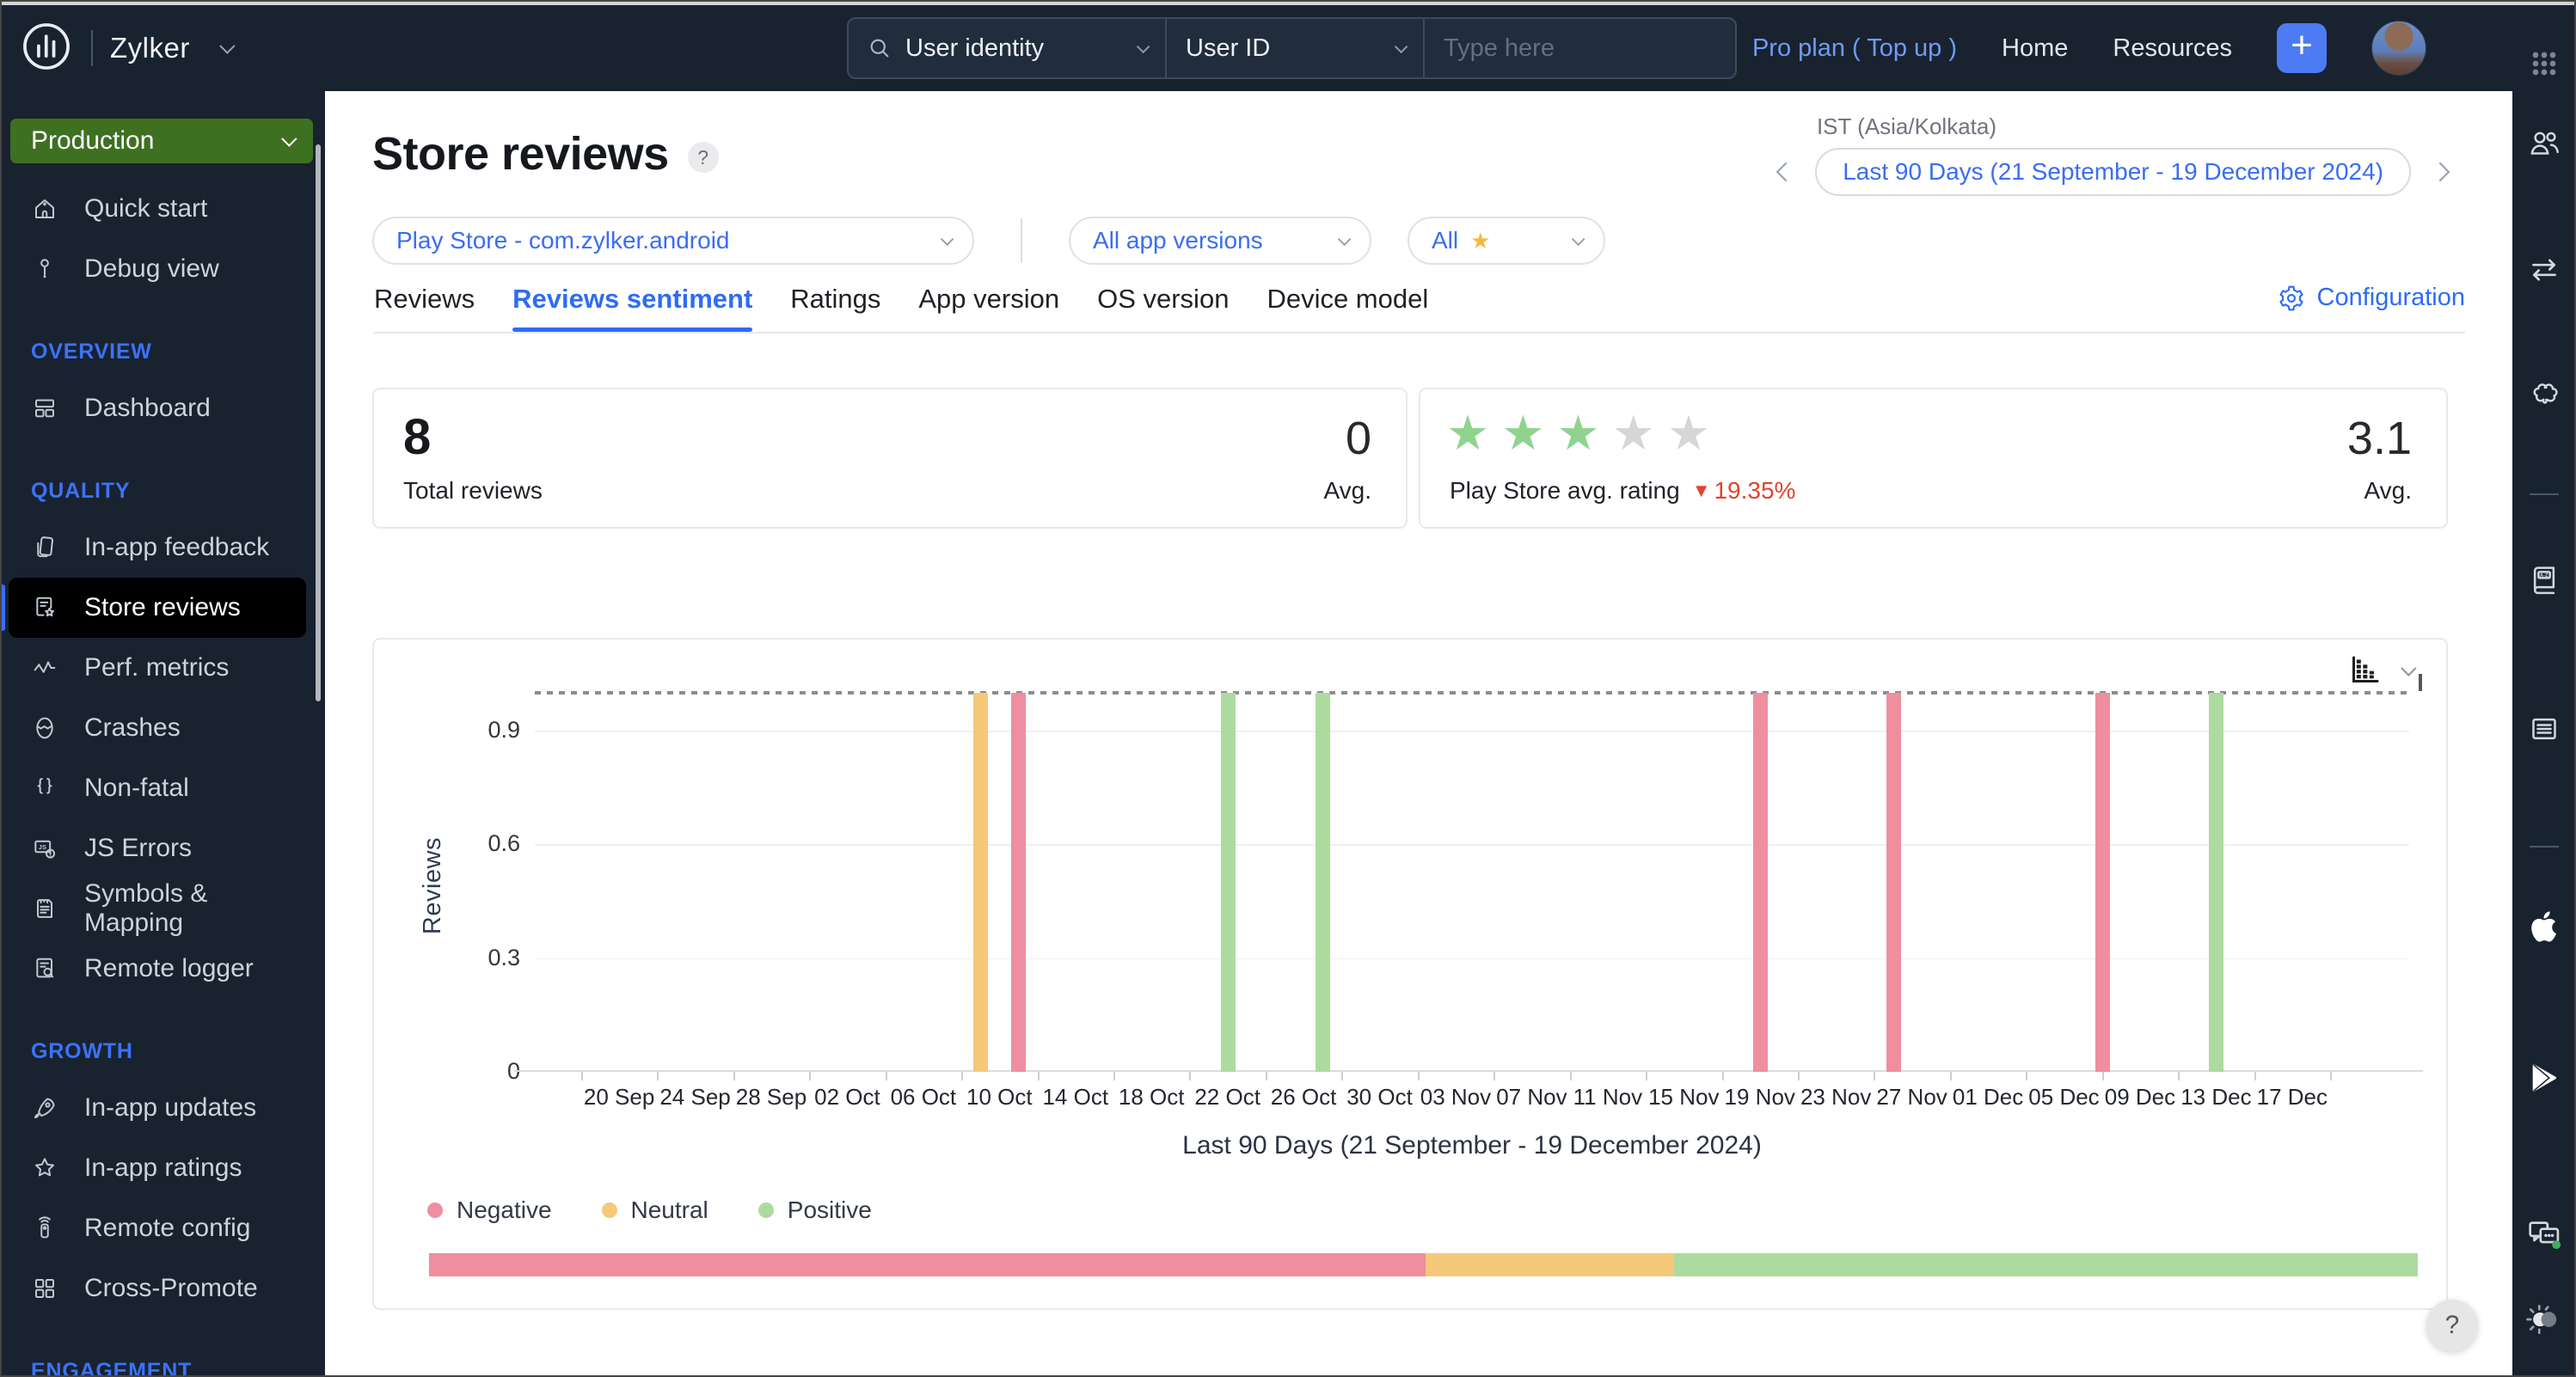 Image resolution: width=2576 pixels, height=1377 pixels. I want to click on sentiment-bar-negative-07-dec, so click(2102, 883).